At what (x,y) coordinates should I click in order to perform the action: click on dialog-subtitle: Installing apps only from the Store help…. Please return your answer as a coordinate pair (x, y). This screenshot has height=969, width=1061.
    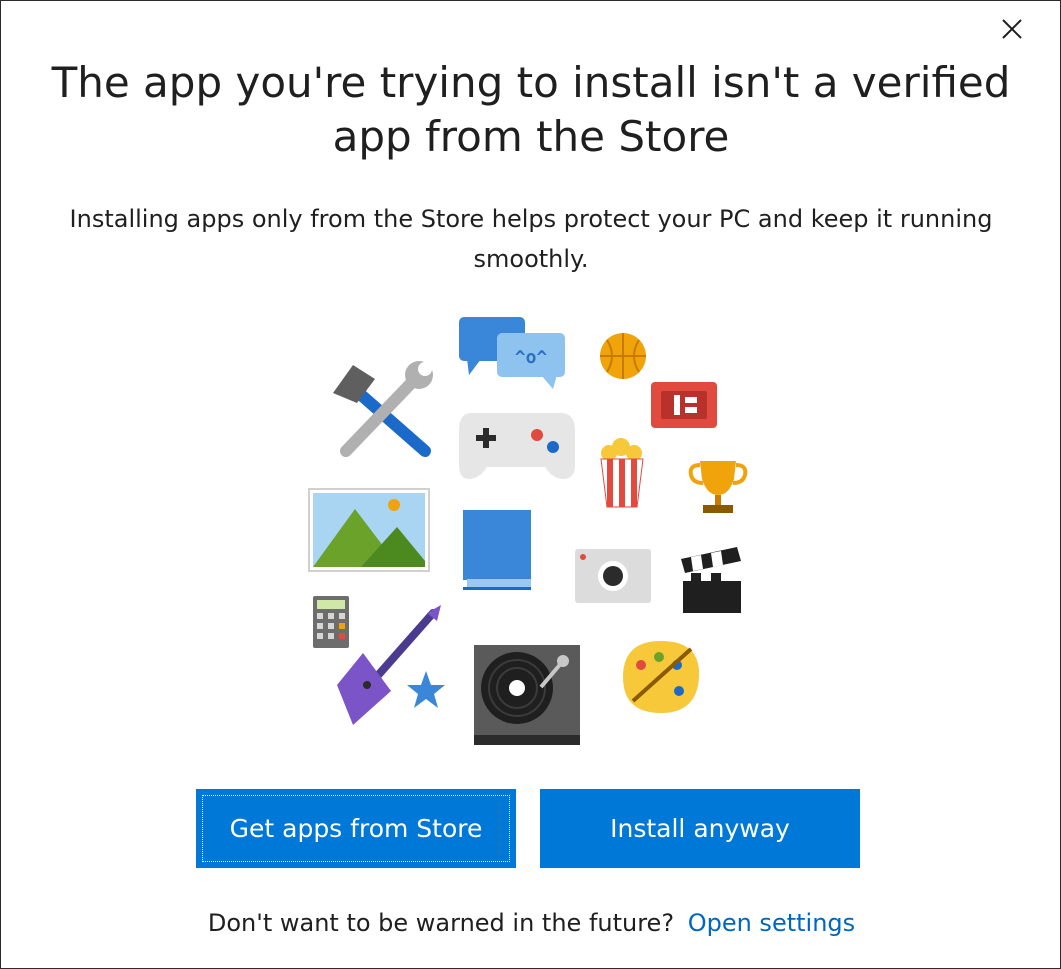
    Looking at the image, I should click on (531, 239).